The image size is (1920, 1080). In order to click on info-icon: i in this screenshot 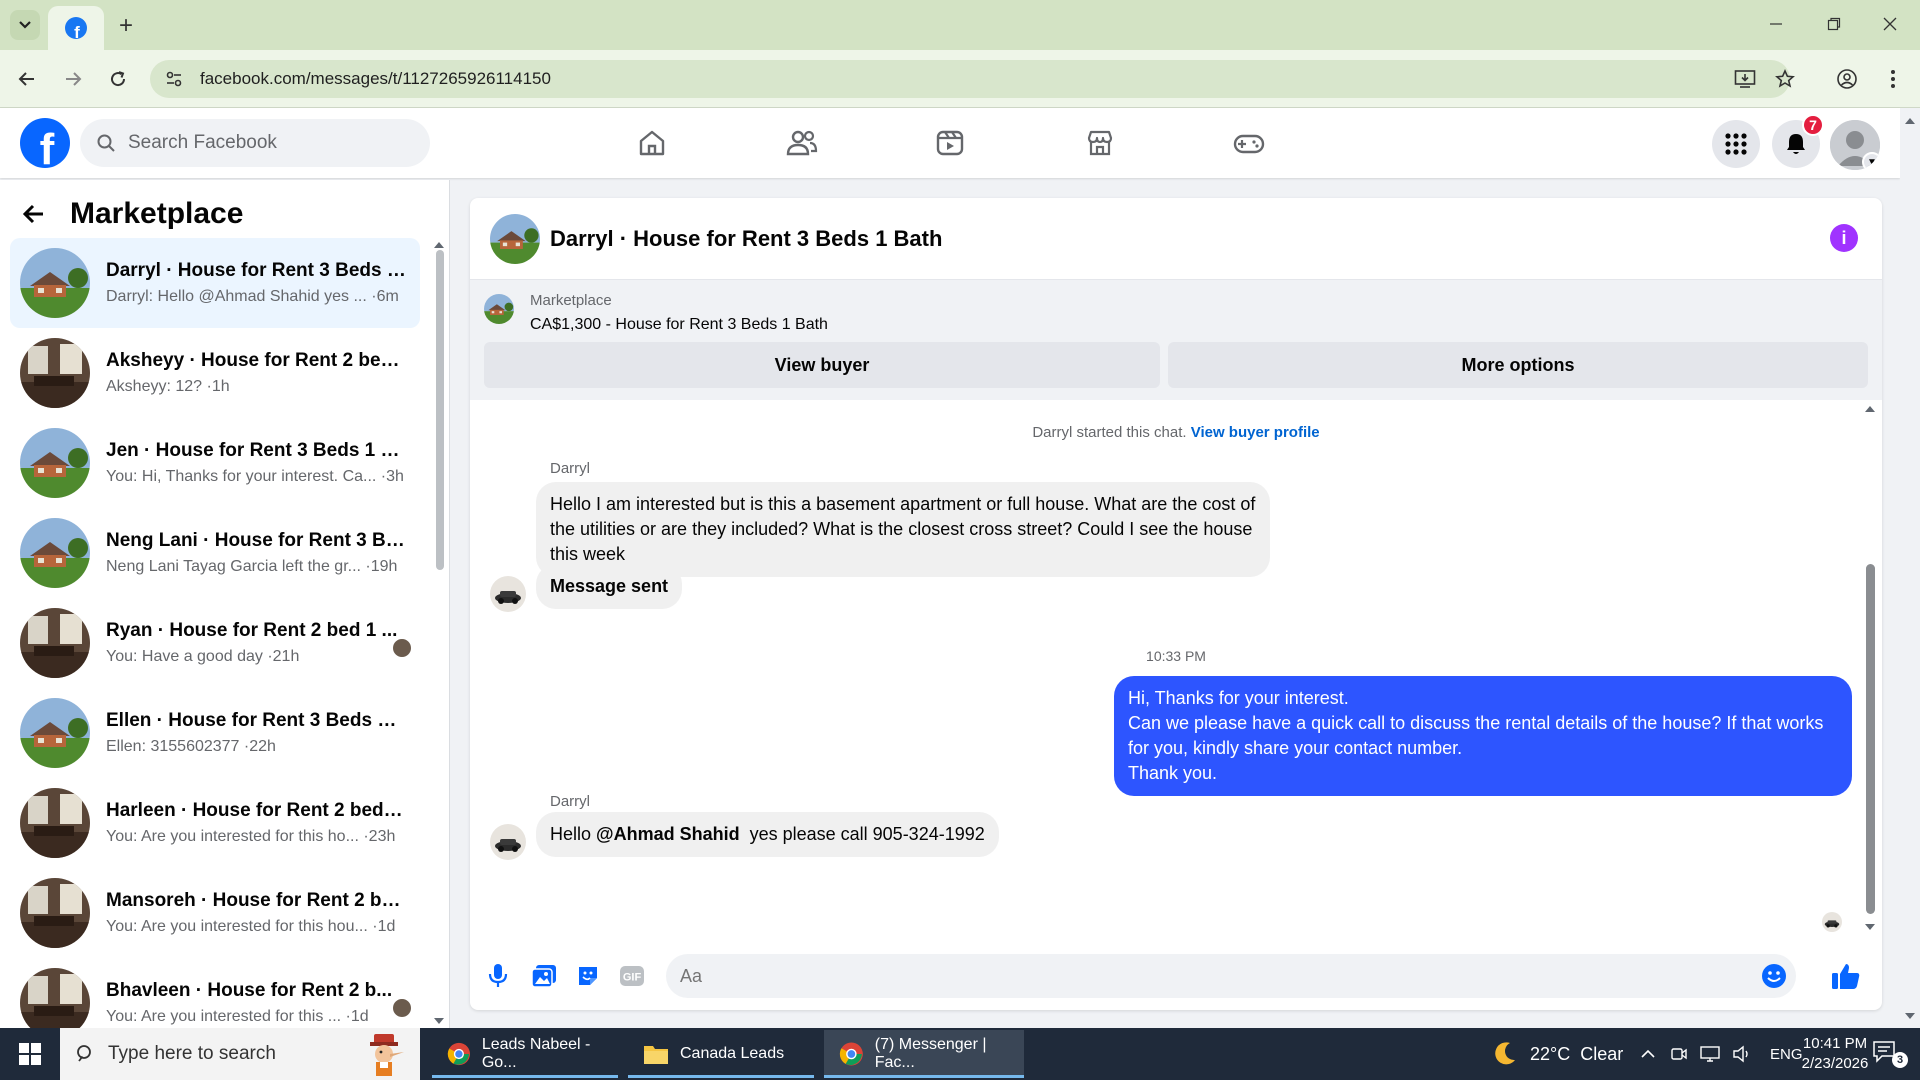, I will do `click(1844, 237)`.